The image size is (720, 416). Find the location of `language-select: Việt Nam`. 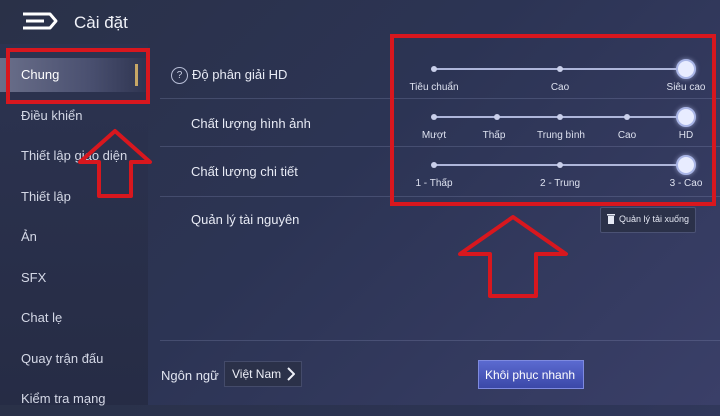

language-select: Việt Nam is located at coordinates (263, 374).